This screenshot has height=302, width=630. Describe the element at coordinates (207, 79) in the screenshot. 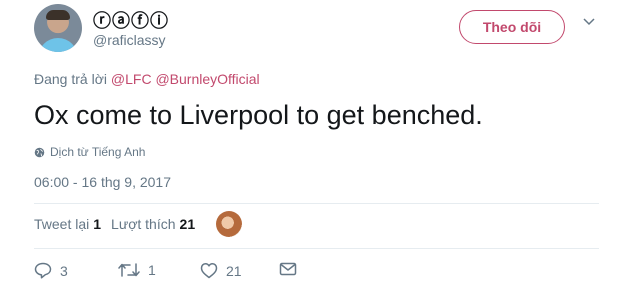

I see `mention-burnley: @BurnleyOfficial` at that location.